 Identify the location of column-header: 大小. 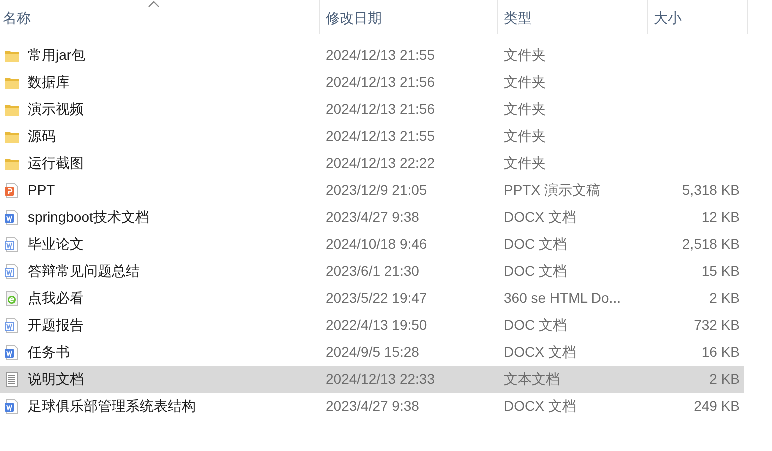
(698, 17).